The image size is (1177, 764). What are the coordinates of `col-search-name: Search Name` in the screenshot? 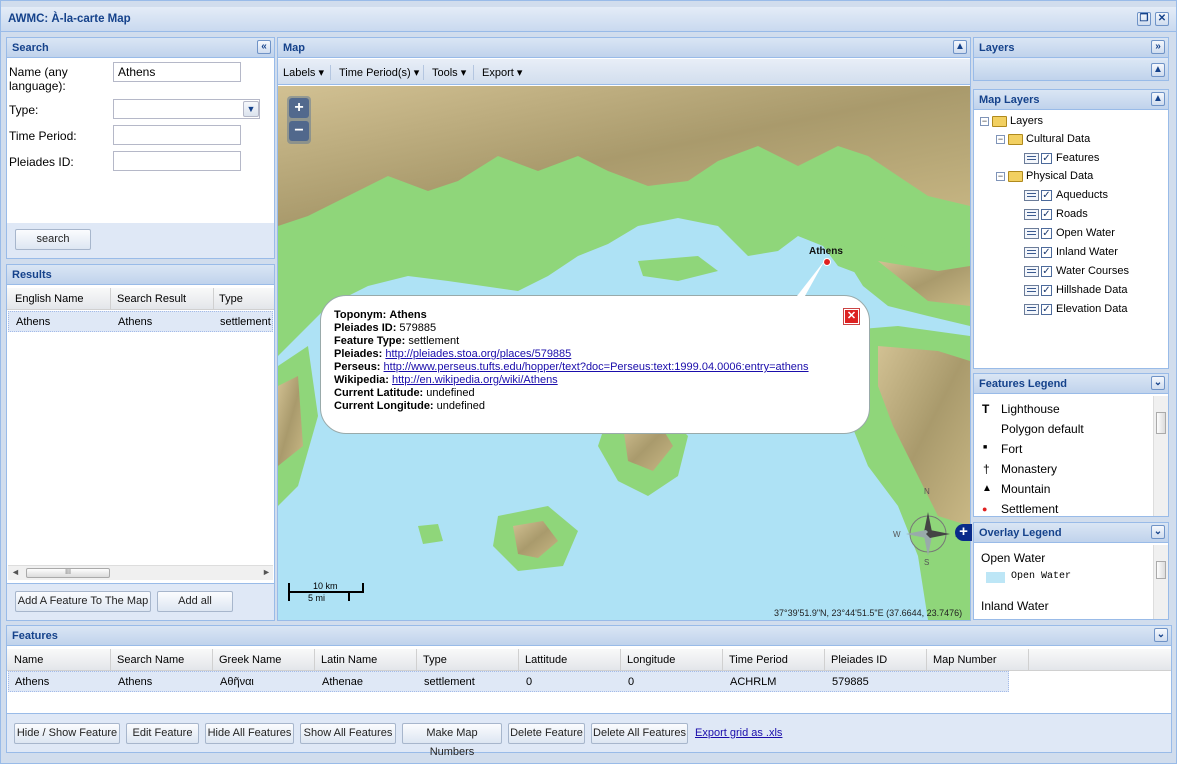 It's located at (150, 660).